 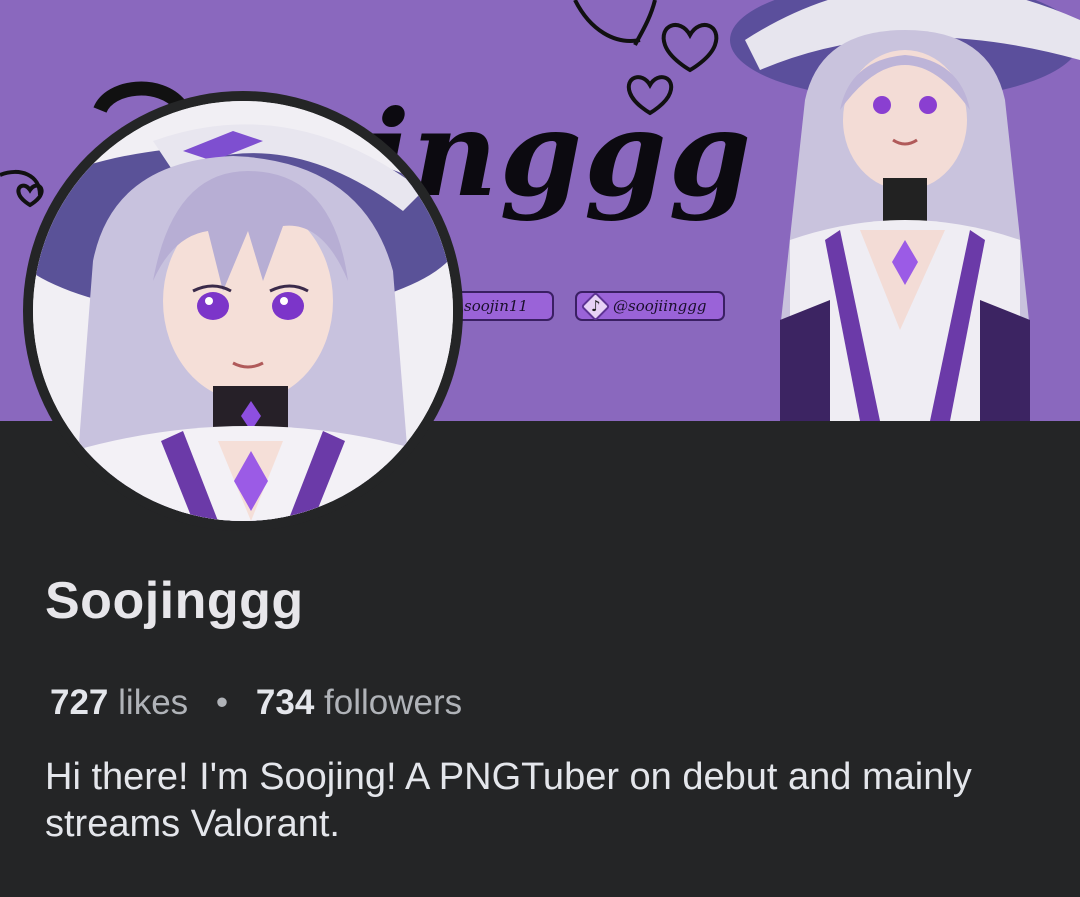 What do you see at coordinates (79, 702) in the screenshot?
I see `likes-count: 727` at bounding box center [79, 702].